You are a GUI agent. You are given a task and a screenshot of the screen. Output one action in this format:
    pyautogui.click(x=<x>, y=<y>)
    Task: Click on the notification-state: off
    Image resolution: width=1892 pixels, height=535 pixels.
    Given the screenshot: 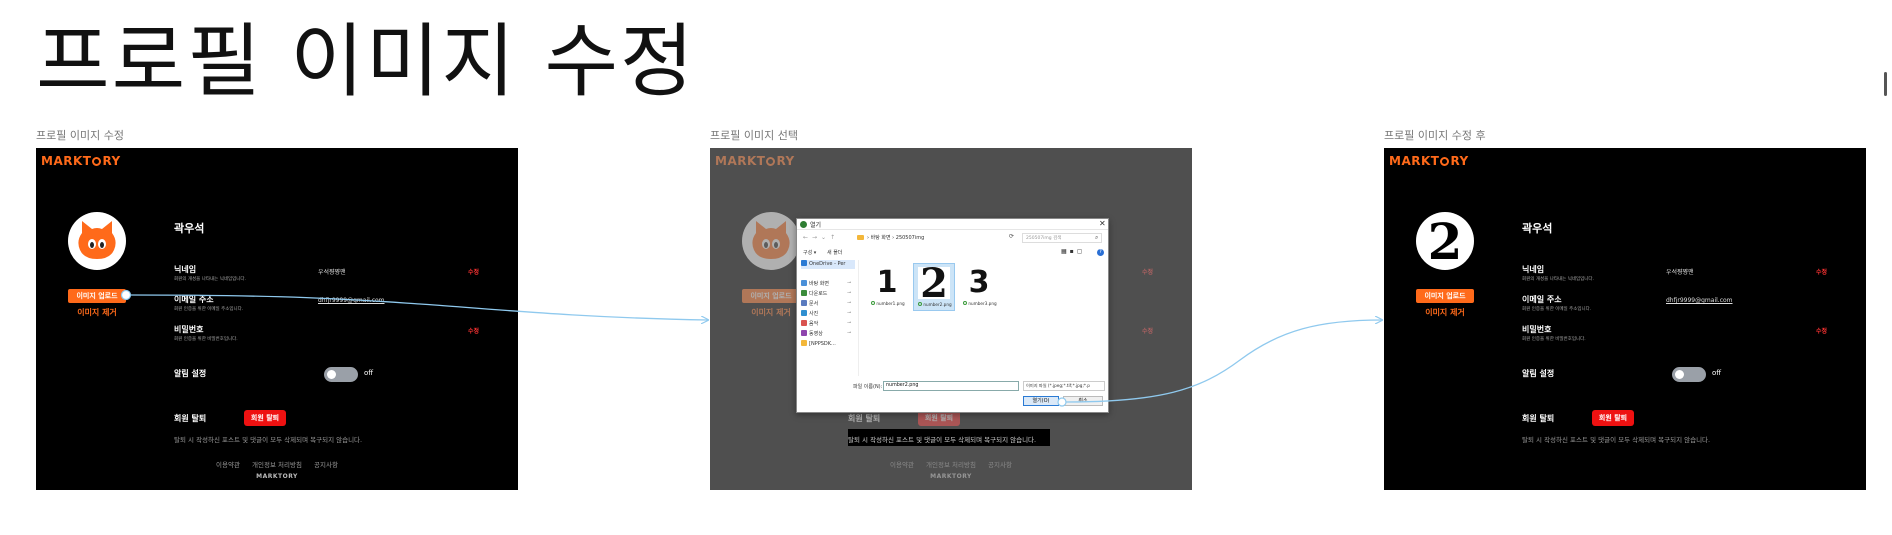 What is the action you would take?
    pyautogui.click(x=1717, y=373)
    